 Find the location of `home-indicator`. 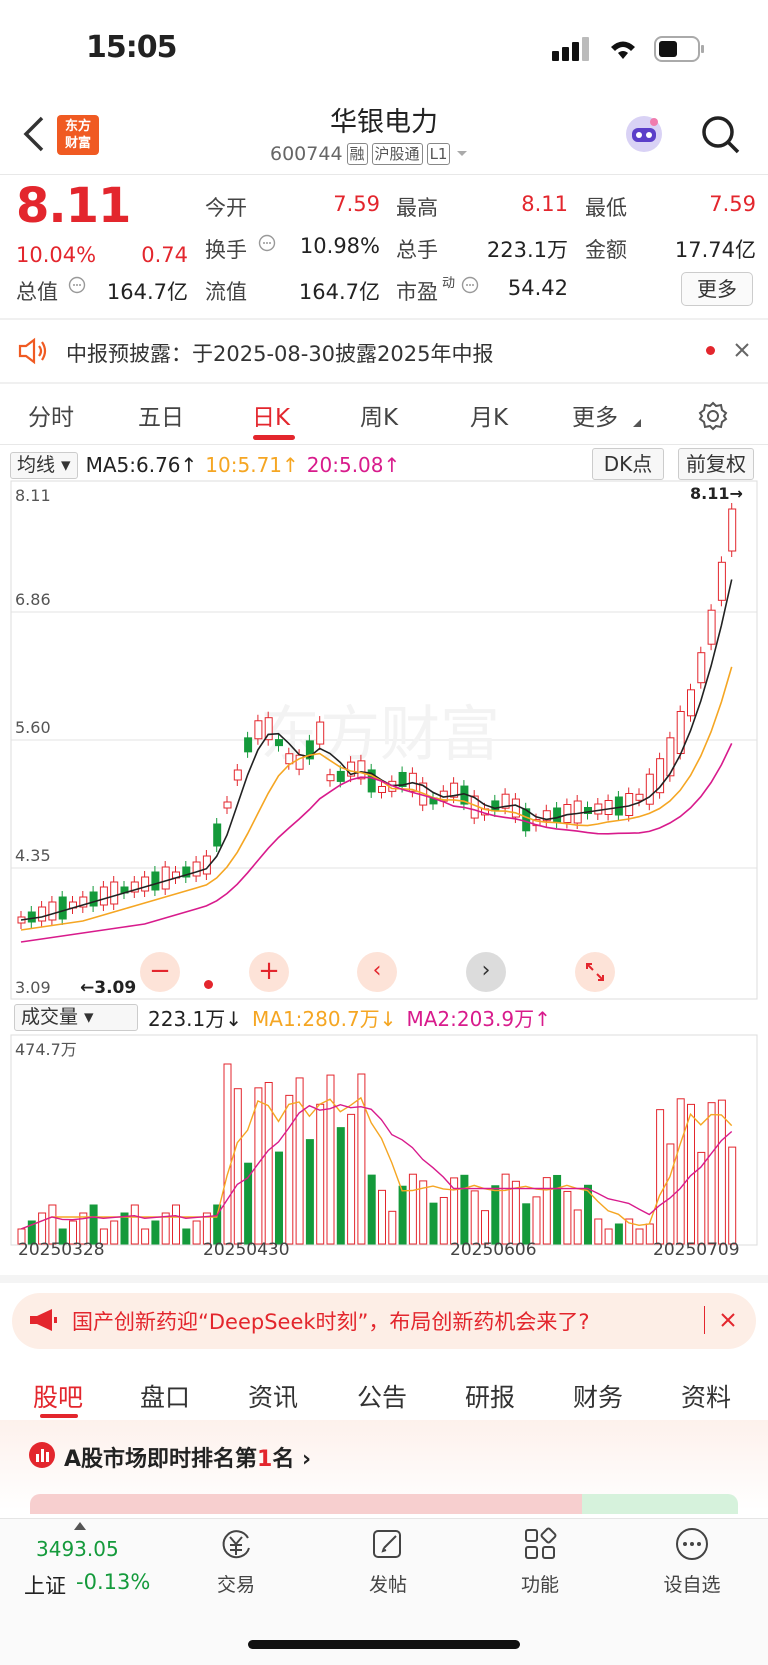

home-indicator is located at coordinates (384, 1644).